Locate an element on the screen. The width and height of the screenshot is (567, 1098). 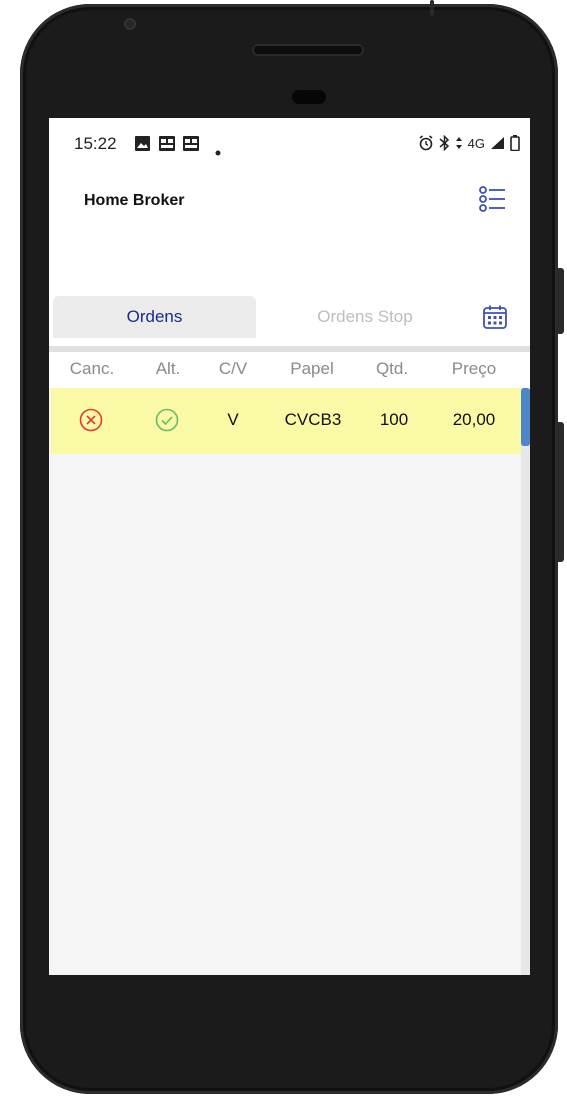
column-header-alt: Alt. is located at coordinates (168, 368).